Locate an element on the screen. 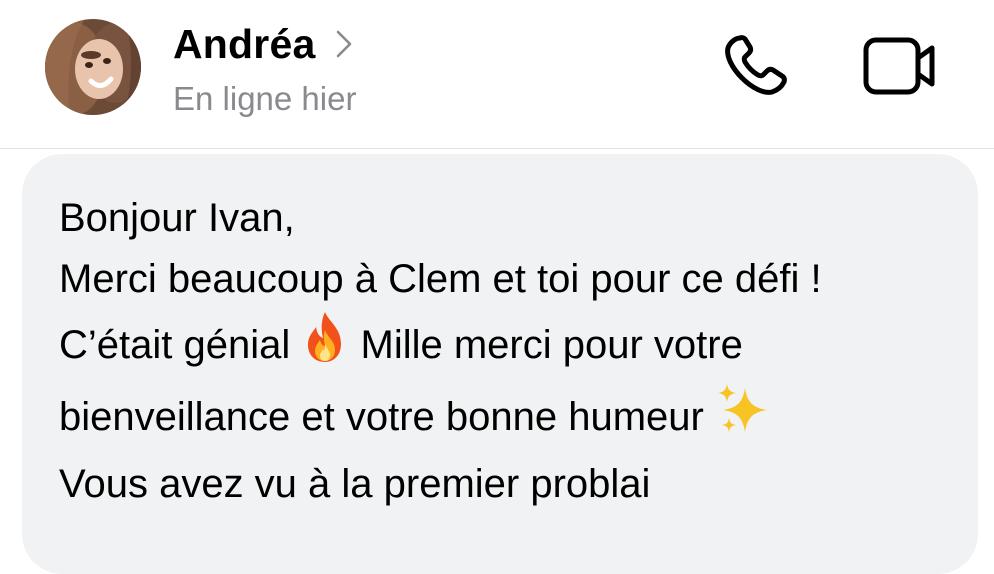 The width and height of the screenshot is (994, 574). sparkles-icon is located at coordinates (743, 418).